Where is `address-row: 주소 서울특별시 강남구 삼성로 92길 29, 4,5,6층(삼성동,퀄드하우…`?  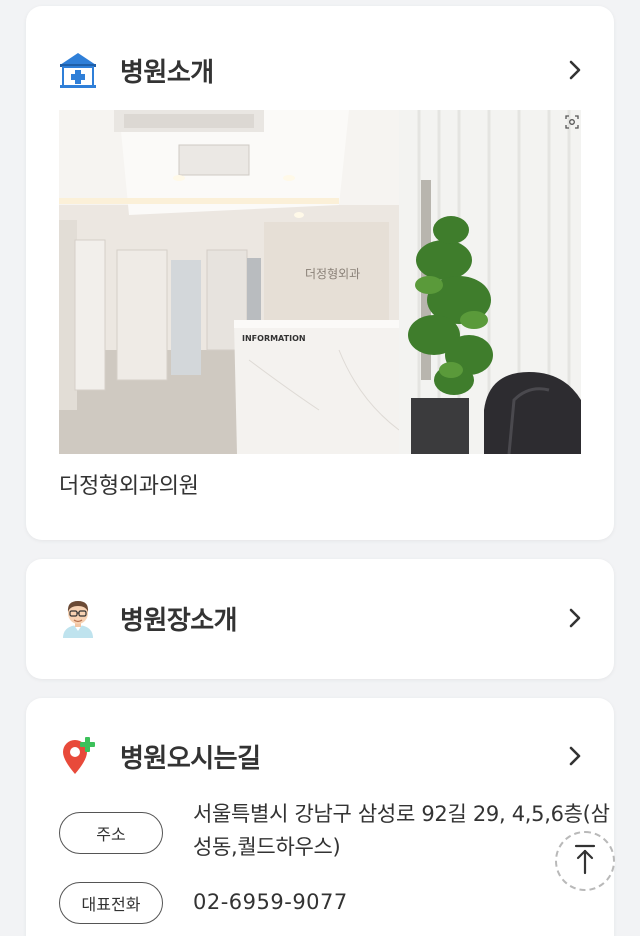
address-row: 주소 서울특별시 강남구 삼성로 92길 29, 4,5,6층(삼성동,퀄드하우… is located at coordinates (336, 831).